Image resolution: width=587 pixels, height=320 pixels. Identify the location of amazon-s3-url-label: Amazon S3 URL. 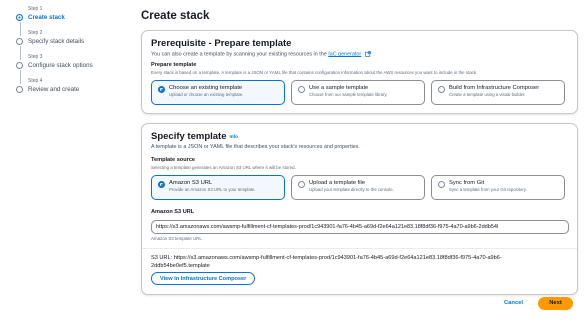
(173, 212).